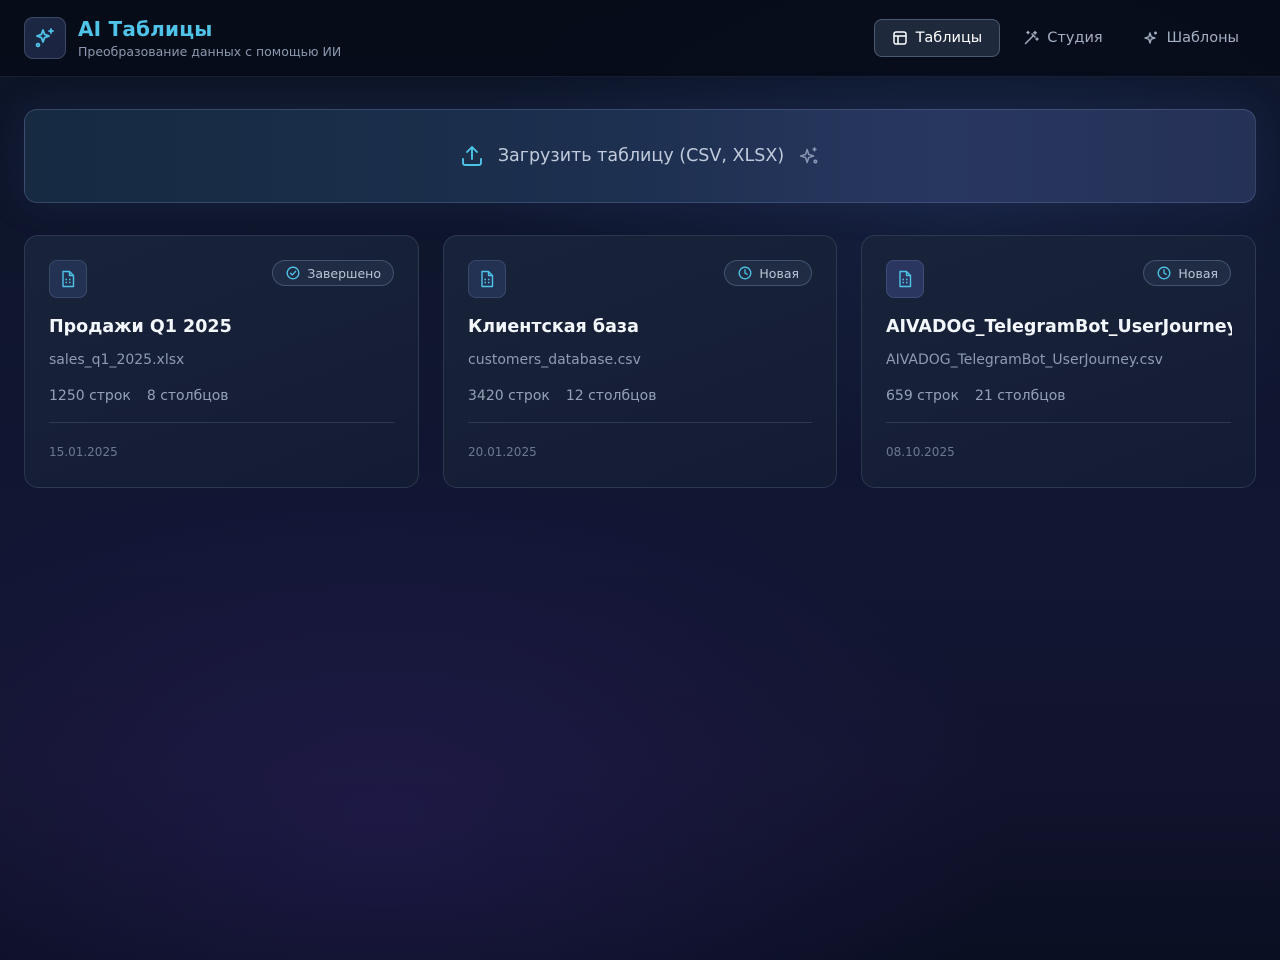  I want to click on magic-wand-icon, so click(1032, 37).